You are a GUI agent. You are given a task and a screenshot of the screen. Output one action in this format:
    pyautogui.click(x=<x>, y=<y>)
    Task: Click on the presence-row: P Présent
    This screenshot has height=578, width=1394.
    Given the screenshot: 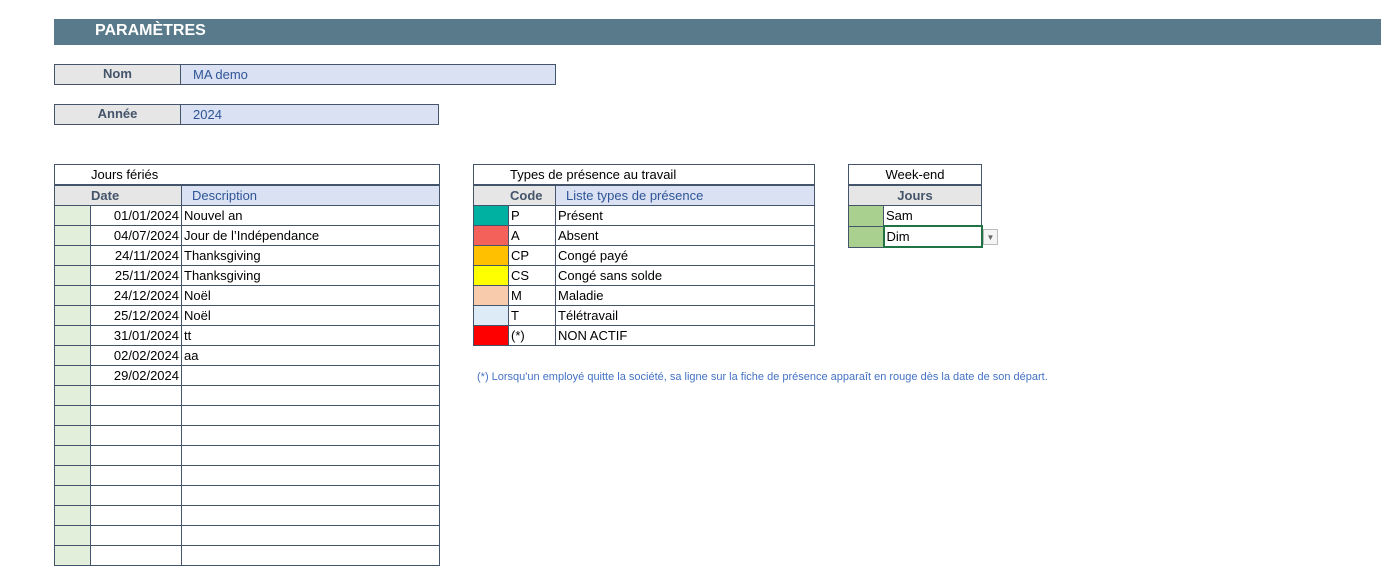 What is the action you would take?
    pyautogui.click(x=644, y=215)
    